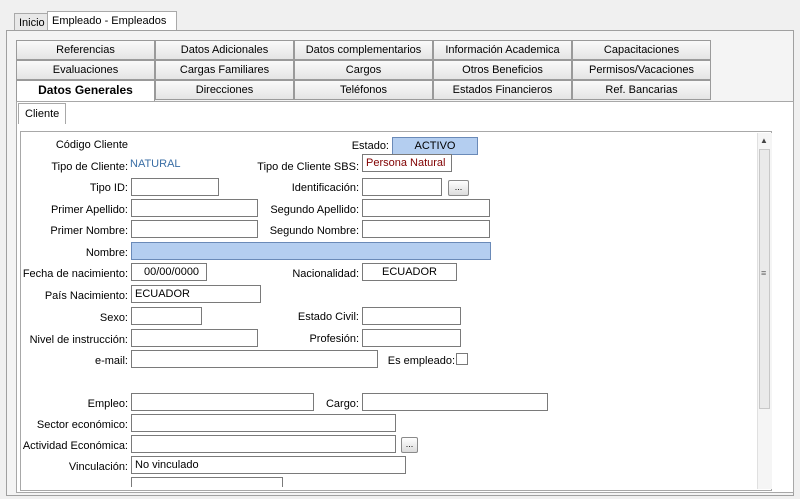 This screenshot has height=499, width=800. Describe the element at coordinates (194, 229) in the screenshot. I see `primer-nombre-field` at that location.